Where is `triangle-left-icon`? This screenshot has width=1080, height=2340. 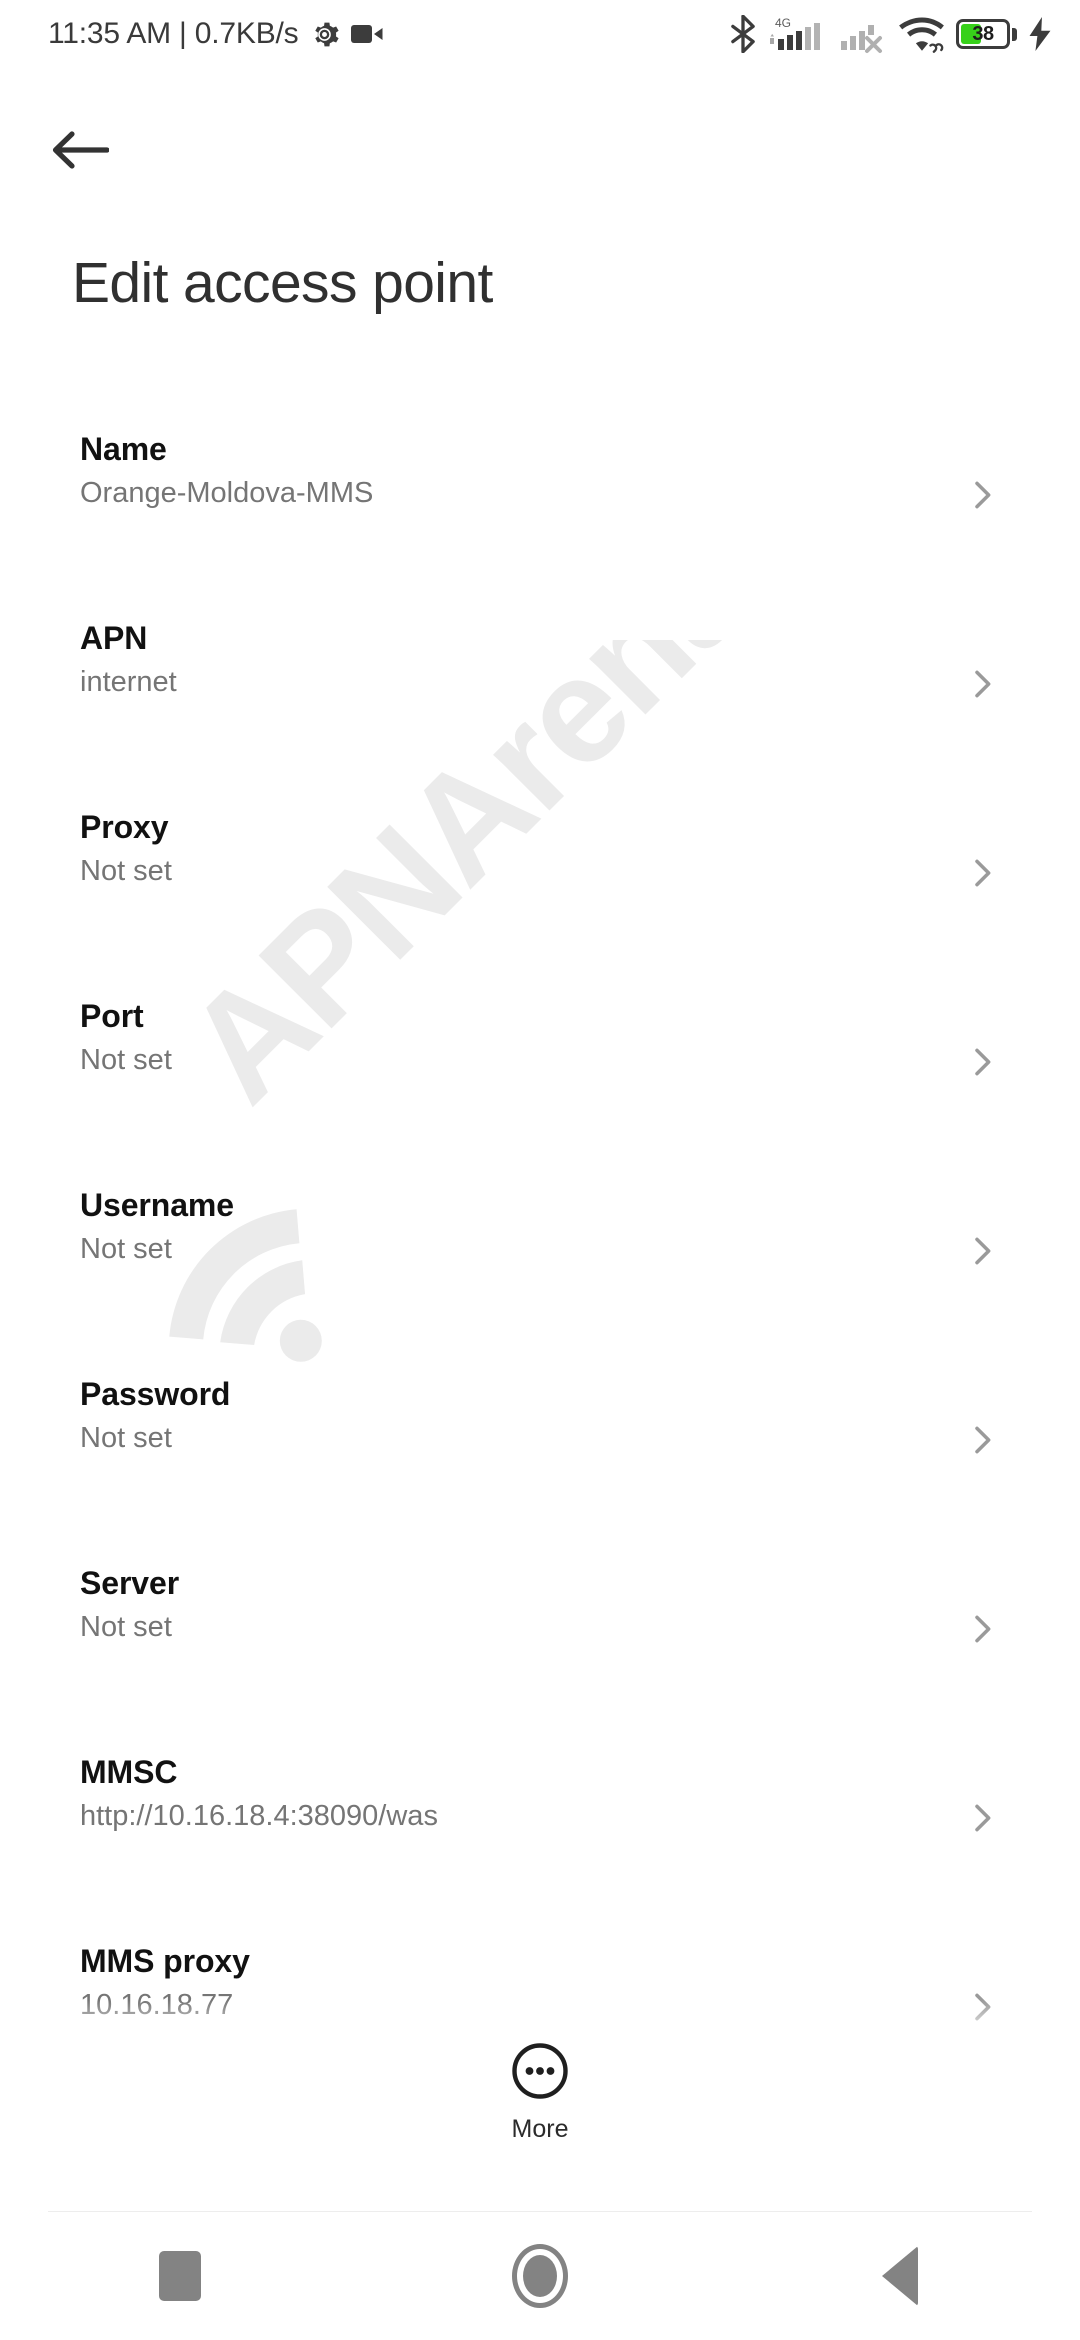
triangle-left-icon is located at coordinates (900, 2276).